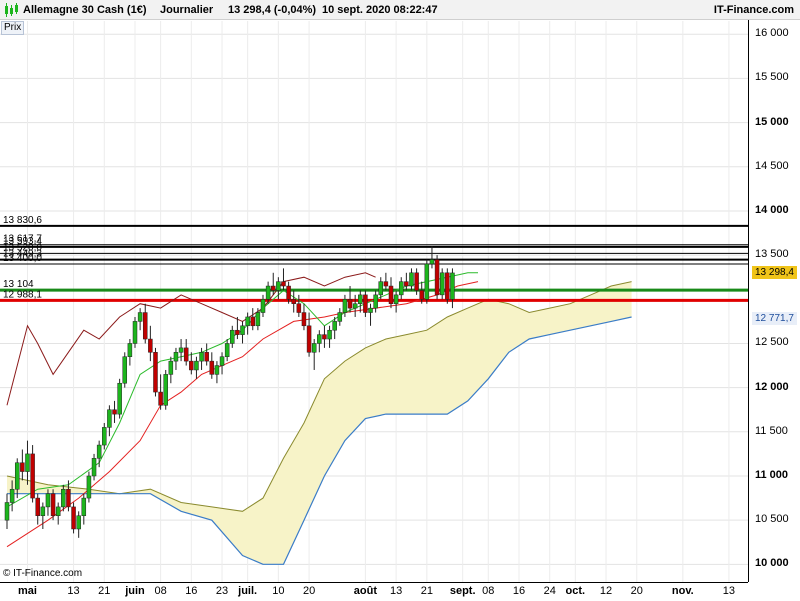  What do you see at coordinates (22, 220) in the screenshot?
I see `level-label: 13 830,6` at bounding box center [22, 220].